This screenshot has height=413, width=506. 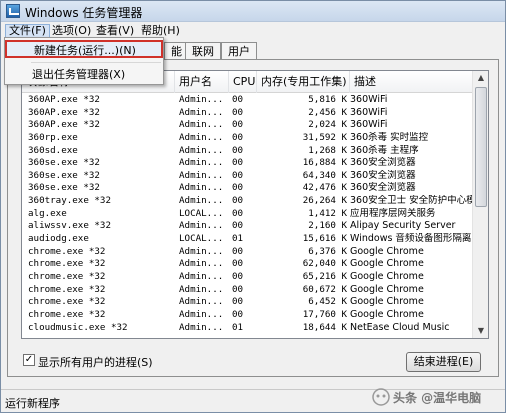 What do you see at coordinates (247, 100) in the screenshot?
I see `process-row: 360AP.exe *32 Admin... 00 5,816 K 360WiFi` at bounding box center [247, 100].